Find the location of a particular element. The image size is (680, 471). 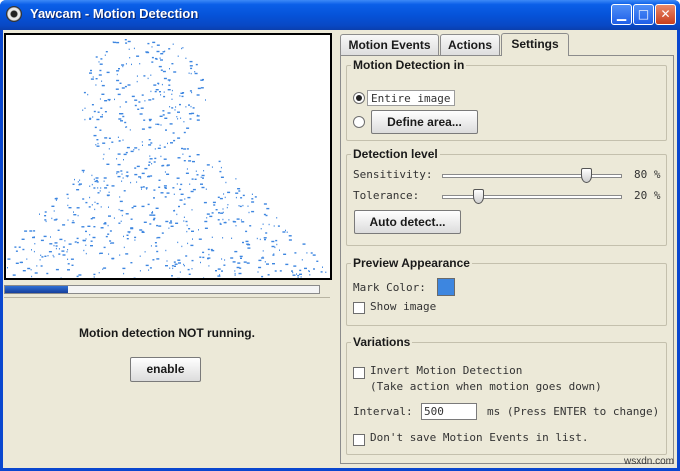

minimize-button: ▁ is located at coordinates (621, 14).